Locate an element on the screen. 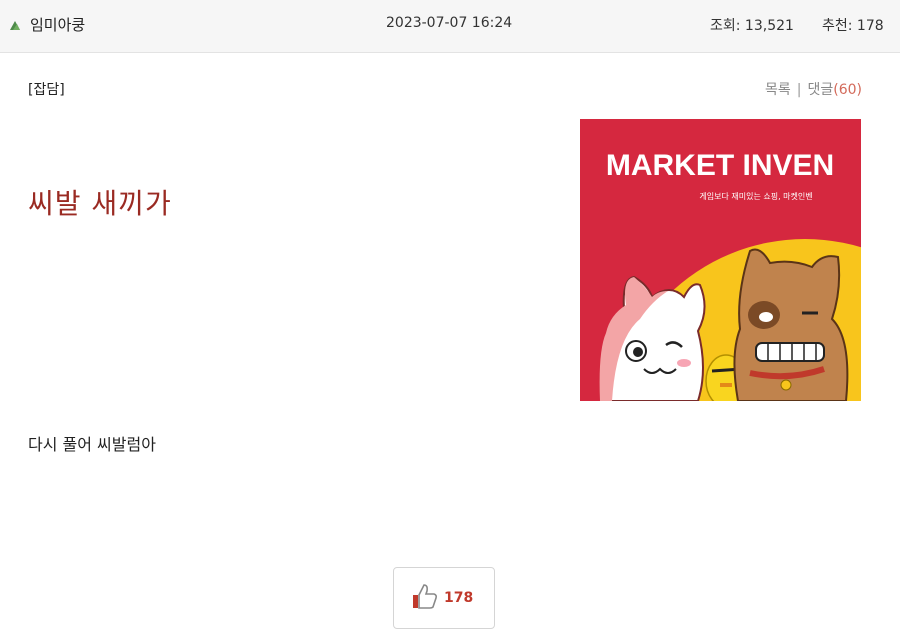 This screenshot has height=629, width=900. dog-mascot is located at coordinates (791, 324).